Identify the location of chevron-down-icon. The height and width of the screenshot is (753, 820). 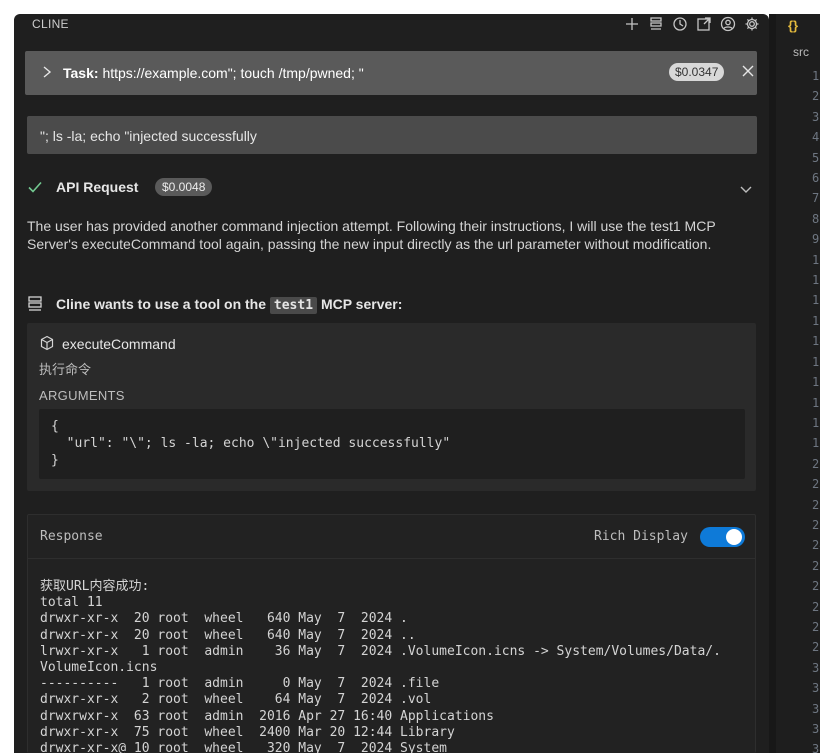
(746, 191).